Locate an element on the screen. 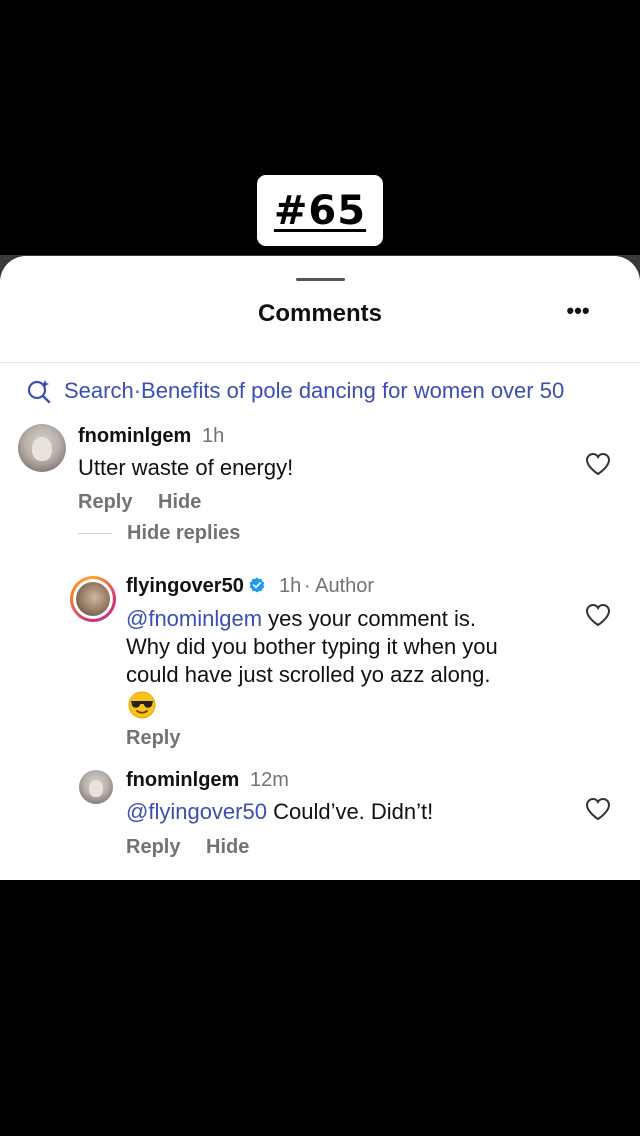  video-number-label: #65 is located at coordinates (320, 210).